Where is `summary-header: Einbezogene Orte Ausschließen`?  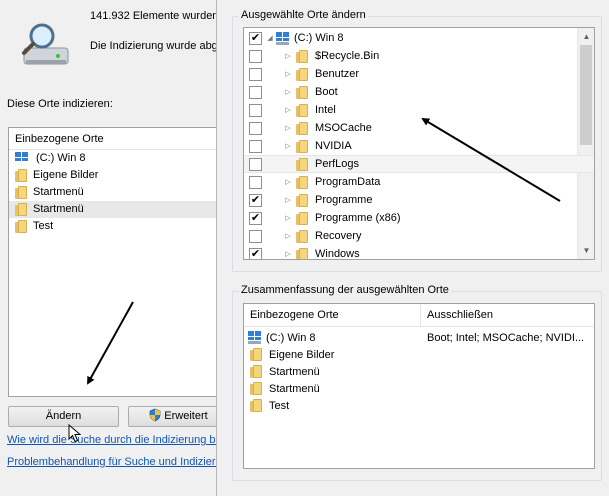
summary-header: Einbezogene Orte Ausschließen is located at coordinates (419, 315).